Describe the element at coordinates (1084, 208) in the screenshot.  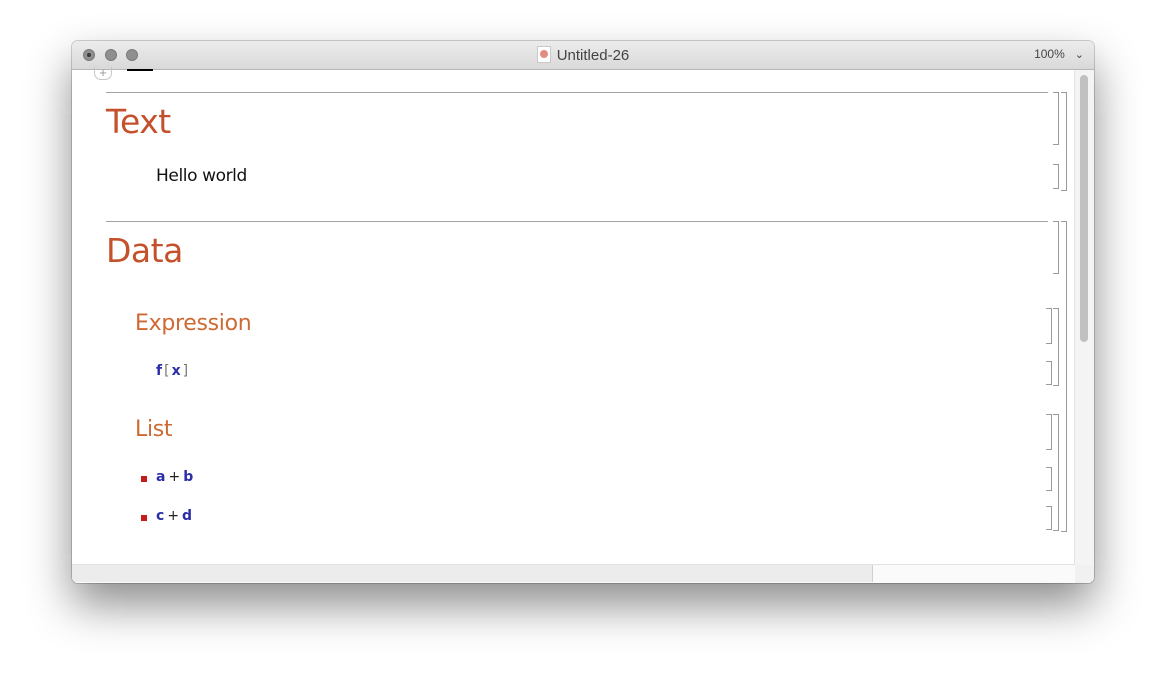
I see `vertical-scroll-thumb` at that location.